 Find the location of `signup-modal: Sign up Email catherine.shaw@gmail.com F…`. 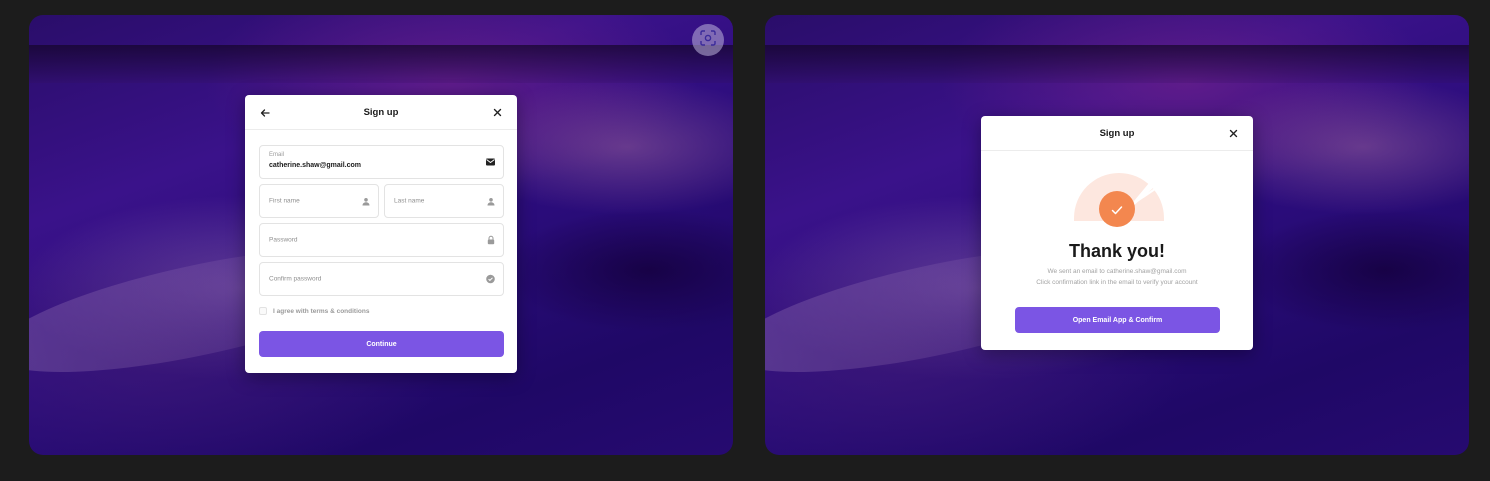

signup-modal: Sign up Email catherine.shaw@gmail.com F… is located at coordinates (381, 234).